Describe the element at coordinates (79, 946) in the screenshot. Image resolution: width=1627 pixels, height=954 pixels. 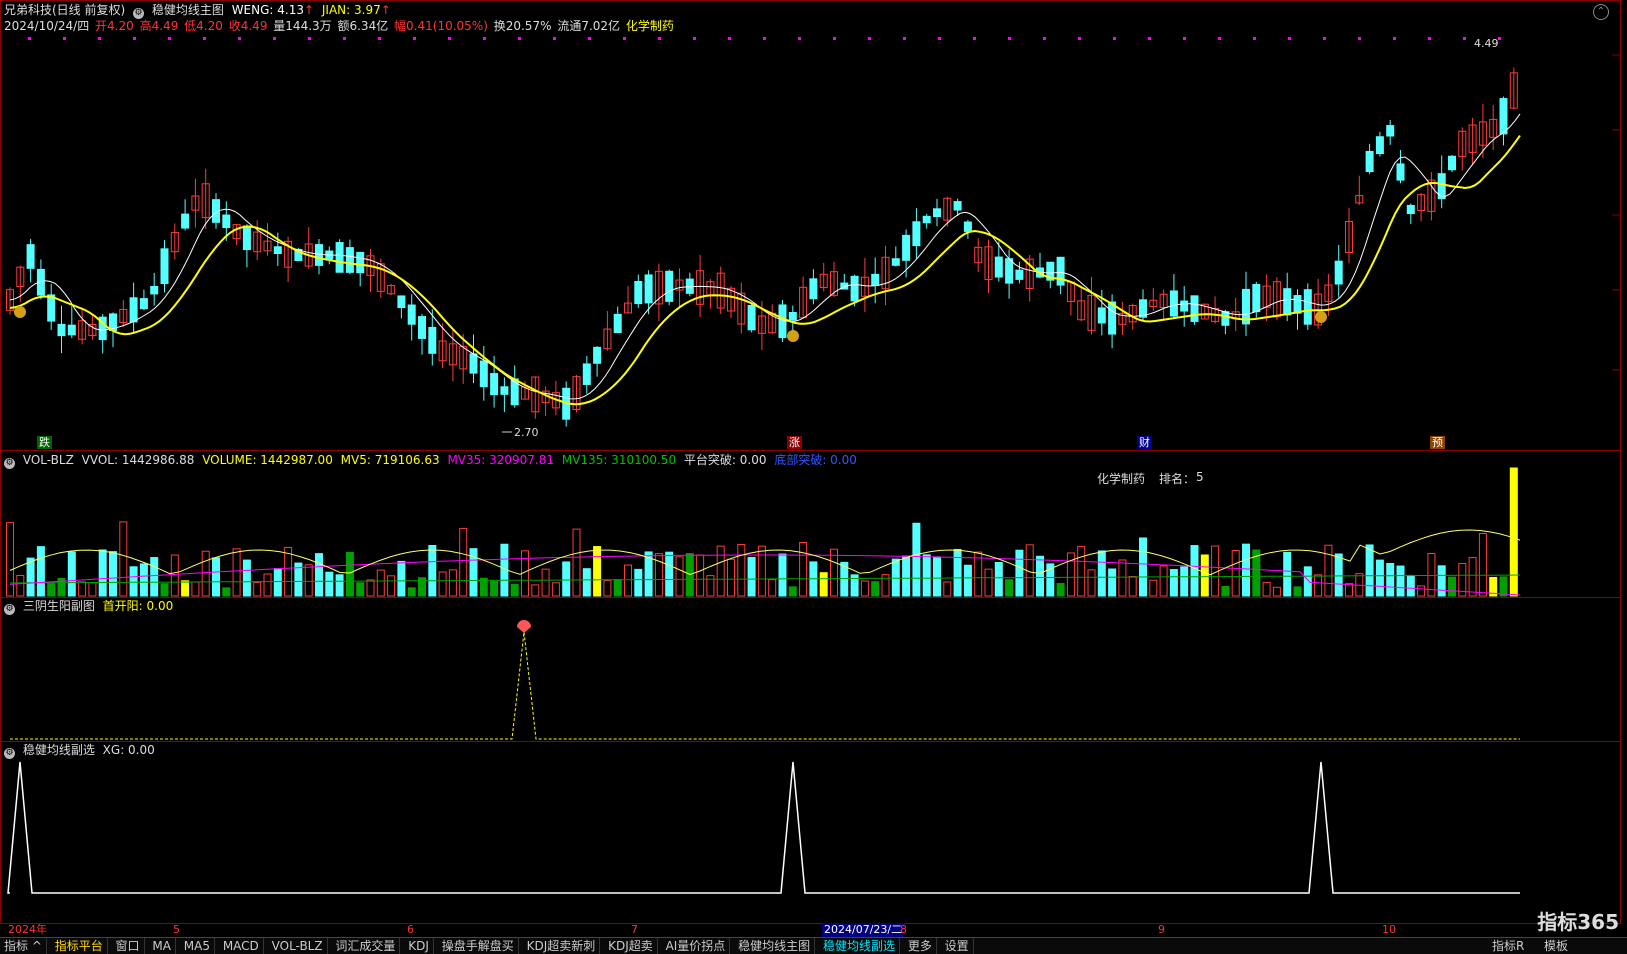
I see `tab-platform: 指标平台` at that location.